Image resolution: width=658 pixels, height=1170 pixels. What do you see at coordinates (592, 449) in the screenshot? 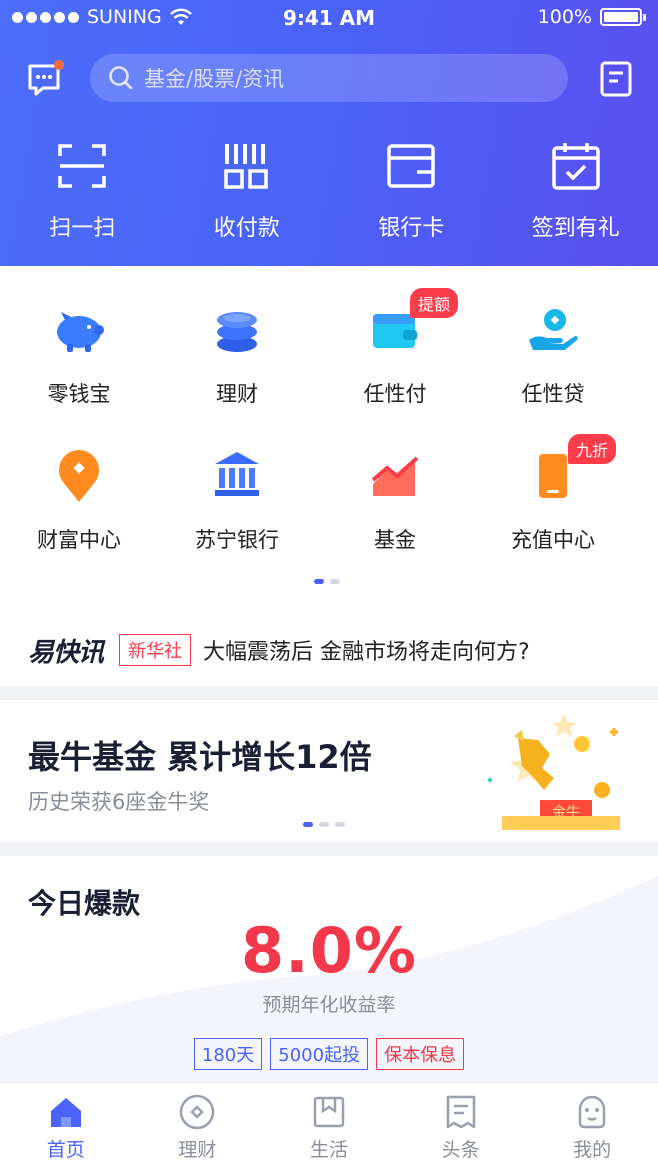
I see `discount-badge: 九折` at bounding box center [592, 449].